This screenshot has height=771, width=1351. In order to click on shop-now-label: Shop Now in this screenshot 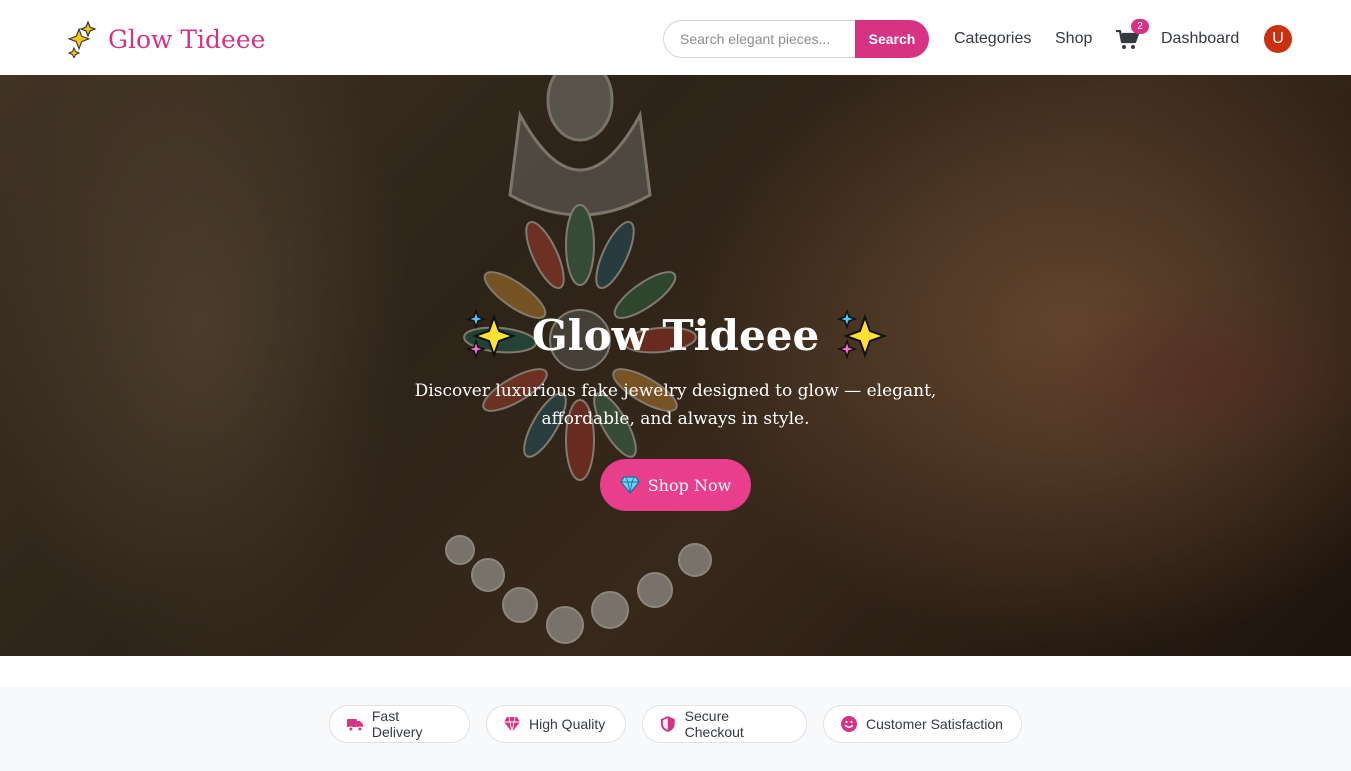, I will do `click(689, 485)`.